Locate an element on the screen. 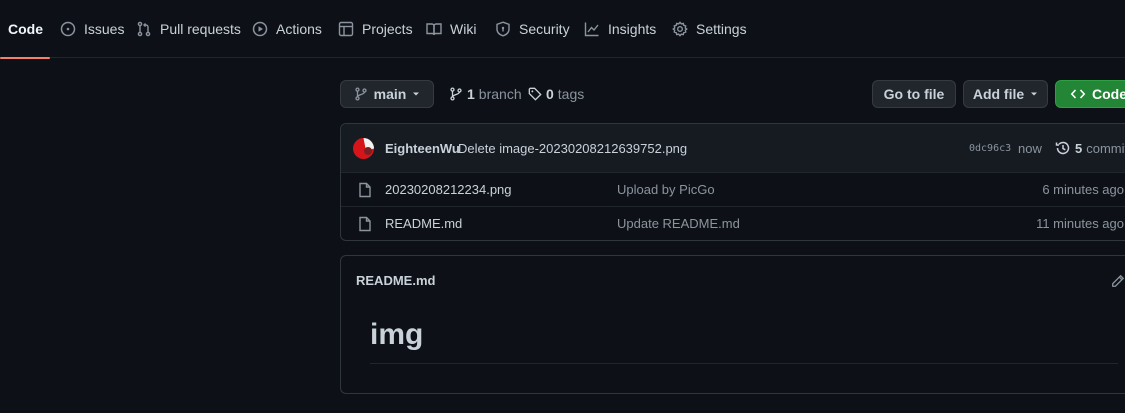  shield-icon is located at coordinates (503, 29).